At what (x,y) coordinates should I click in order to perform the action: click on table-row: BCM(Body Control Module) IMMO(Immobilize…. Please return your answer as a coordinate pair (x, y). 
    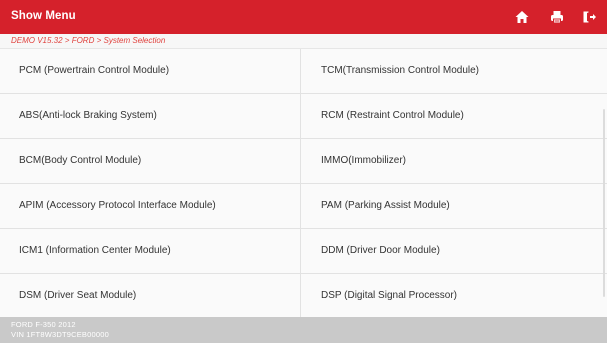
    Looking at the image, I should click on (303, 161).